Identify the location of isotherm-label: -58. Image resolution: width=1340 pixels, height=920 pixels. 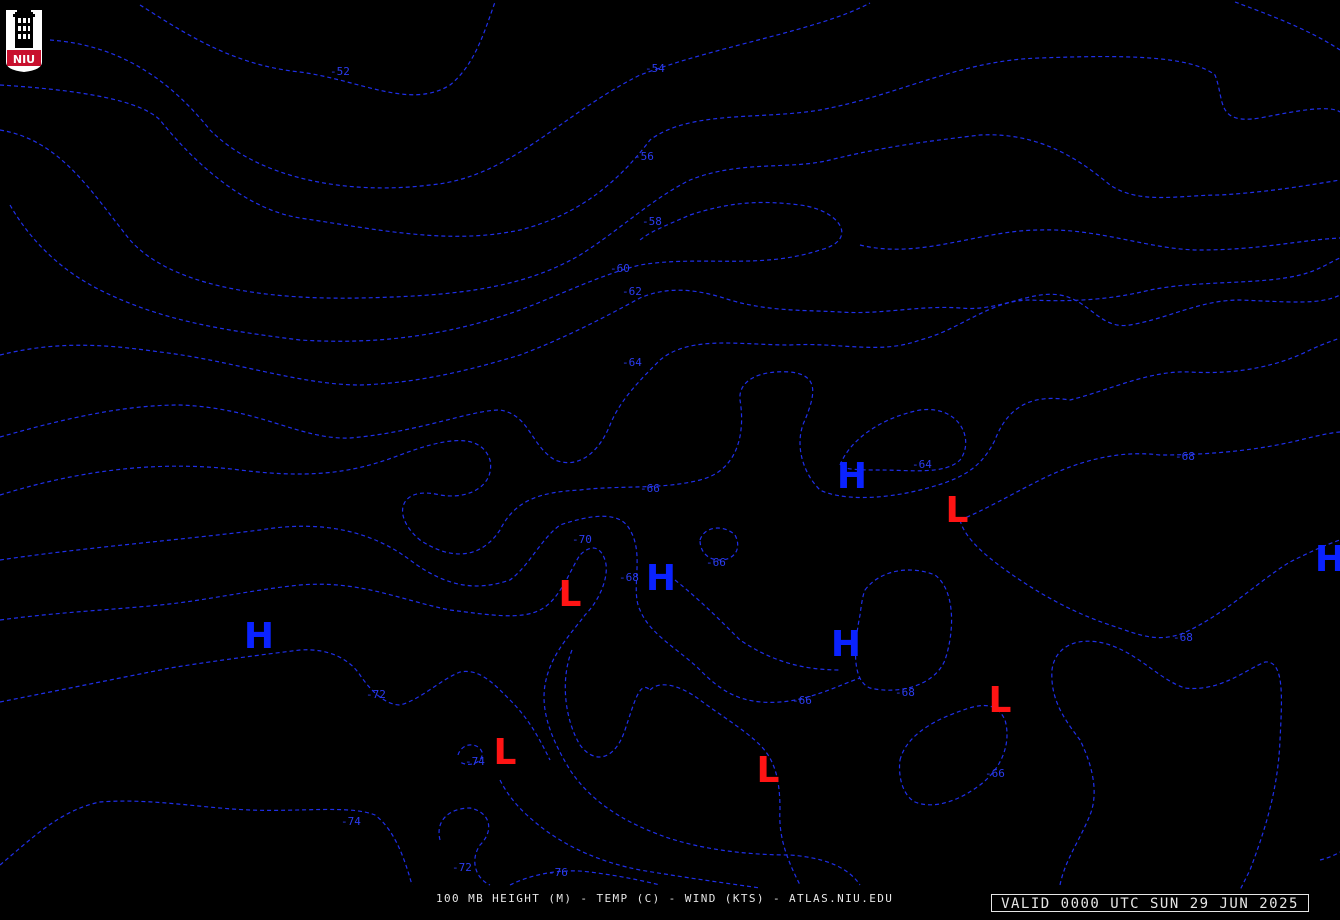
(652, 221).